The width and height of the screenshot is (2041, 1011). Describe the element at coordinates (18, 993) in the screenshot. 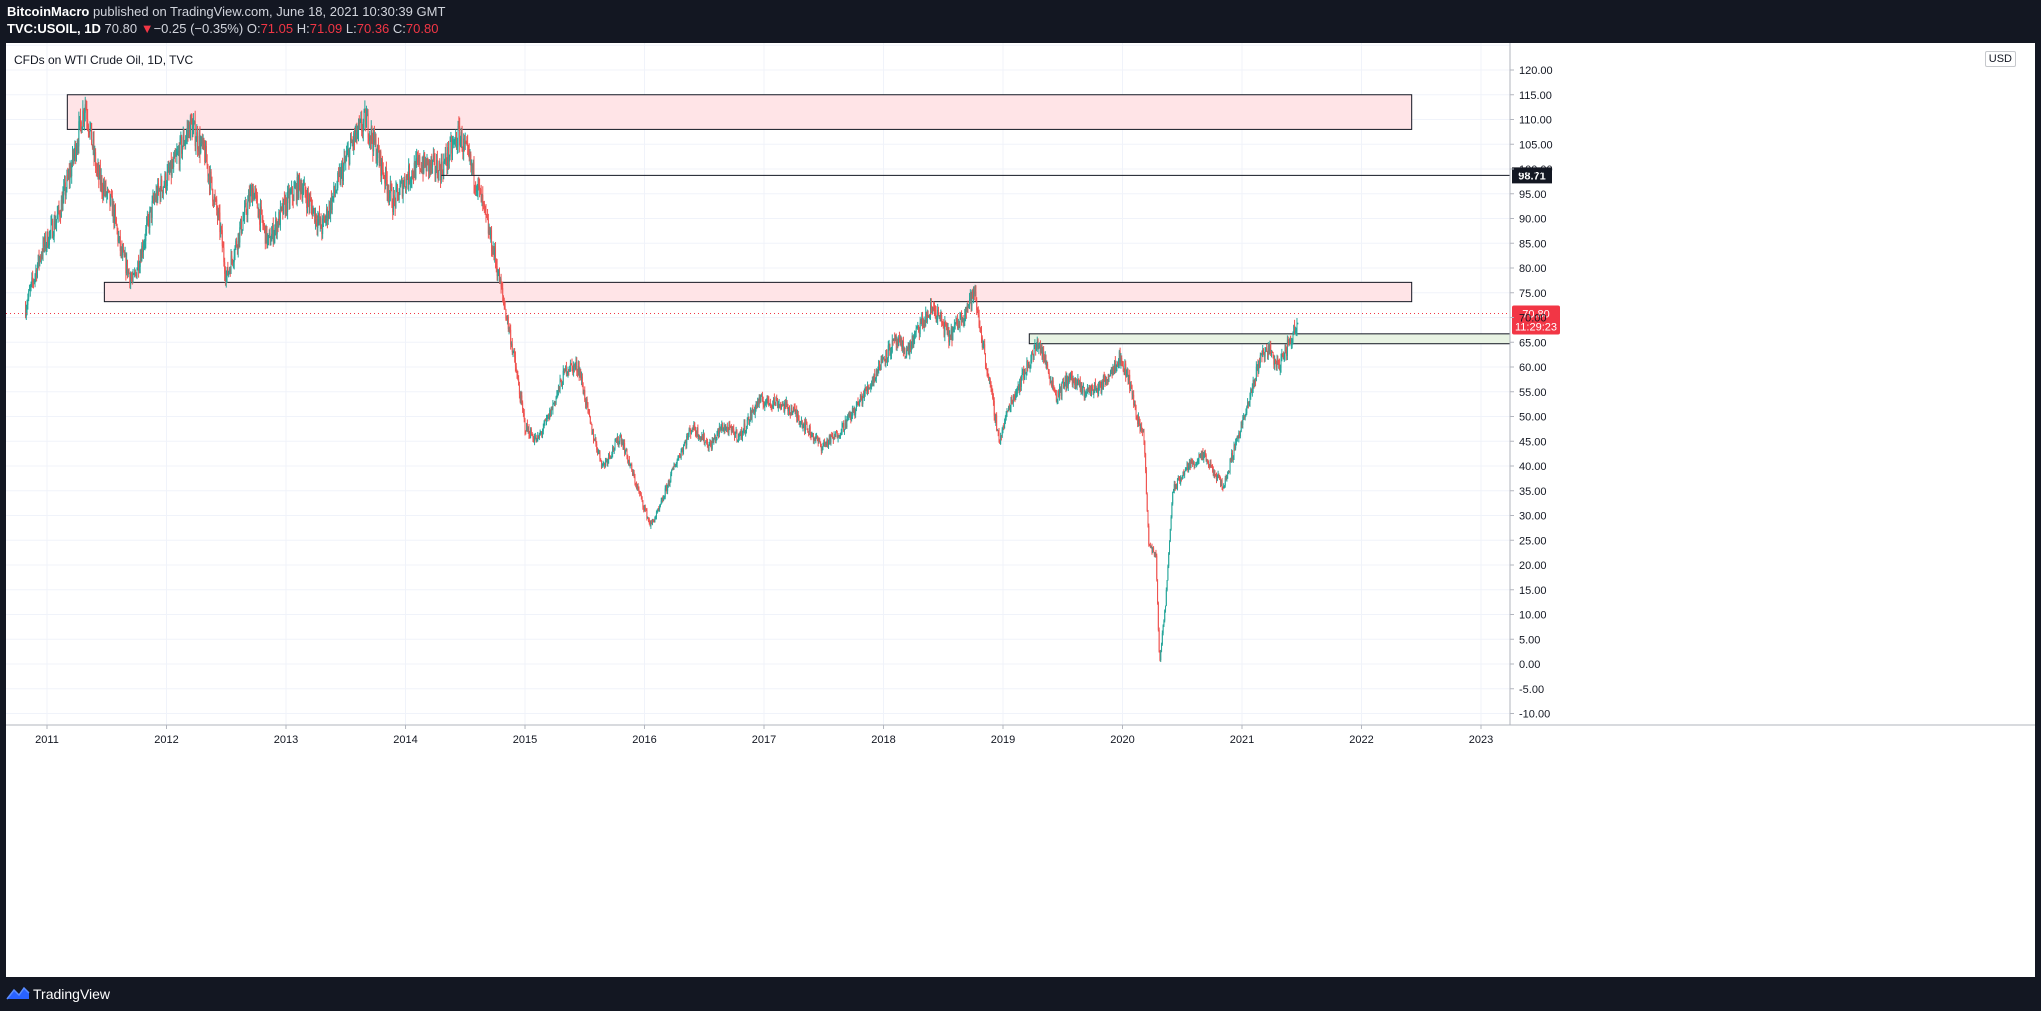

I see `tradingview-logo-icon` at that location.